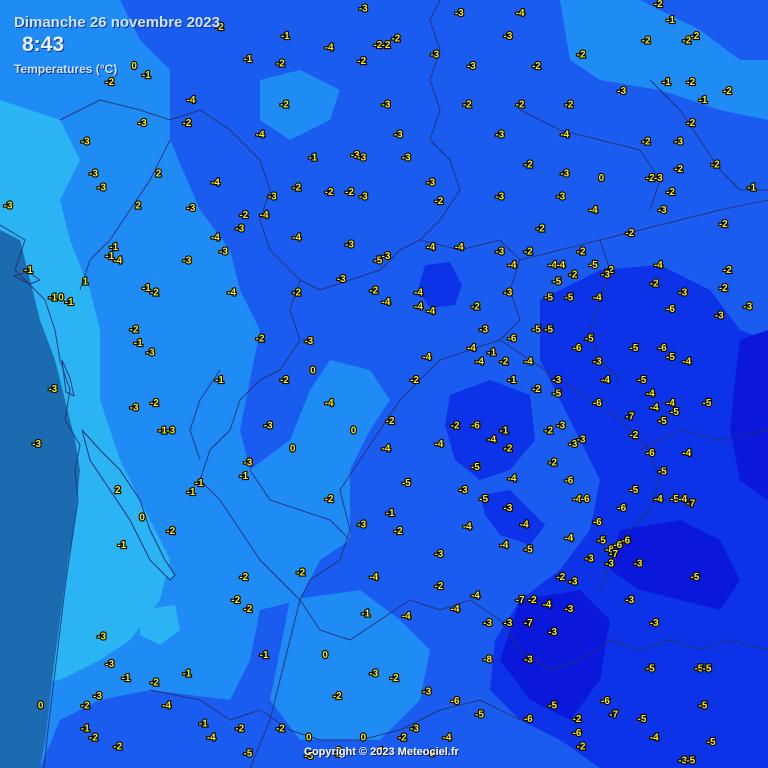 This screenshot has height=768, width=768. What do you see at coordinates (381, 752) in the screenshot?
I see `copyright-label: Copyright © 2023 Meteociel.fr` at bounding box center [381, 752].